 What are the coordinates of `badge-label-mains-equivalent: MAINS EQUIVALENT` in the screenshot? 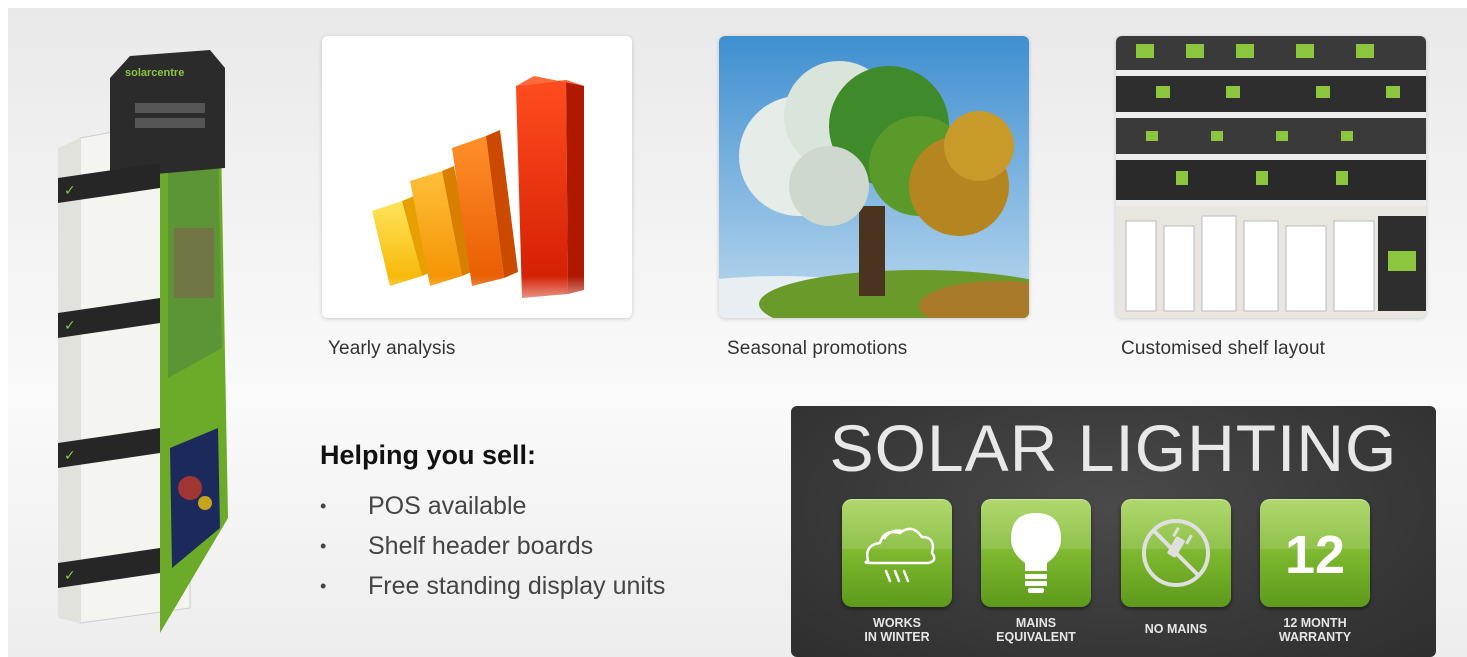 It's located at (1036, 630).